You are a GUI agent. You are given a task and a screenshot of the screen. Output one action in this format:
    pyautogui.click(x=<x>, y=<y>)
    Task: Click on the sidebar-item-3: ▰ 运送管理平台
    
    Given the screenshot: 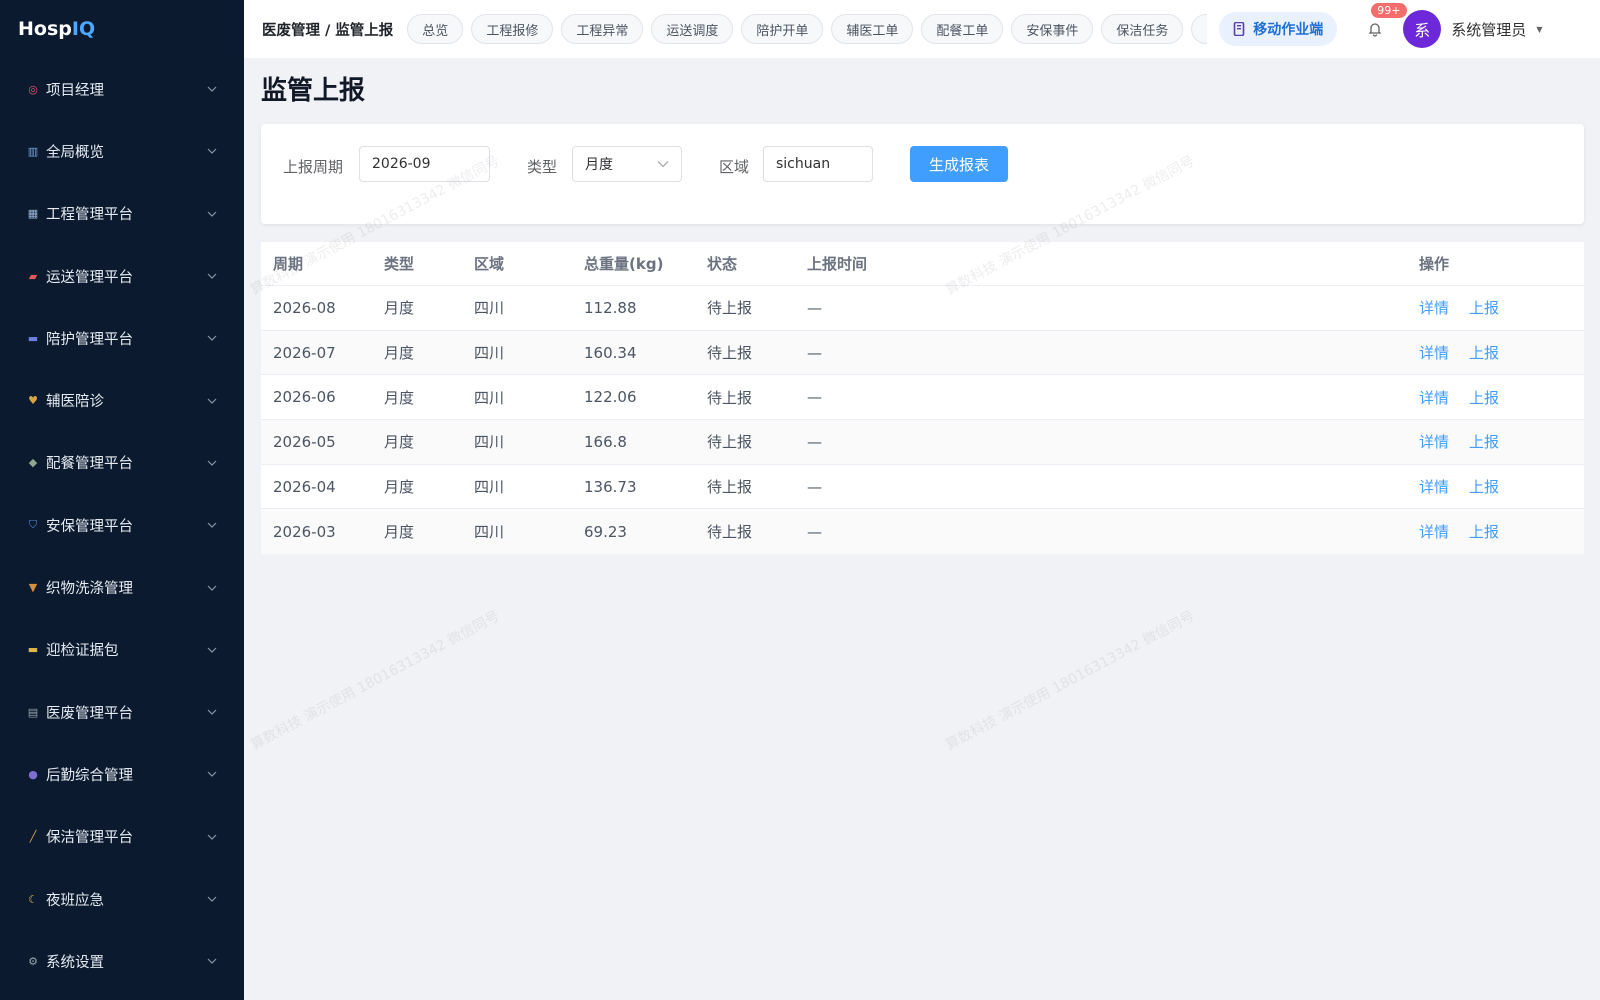 What is the action you would take?
    pyautogui.click(x=122, y=276)
    